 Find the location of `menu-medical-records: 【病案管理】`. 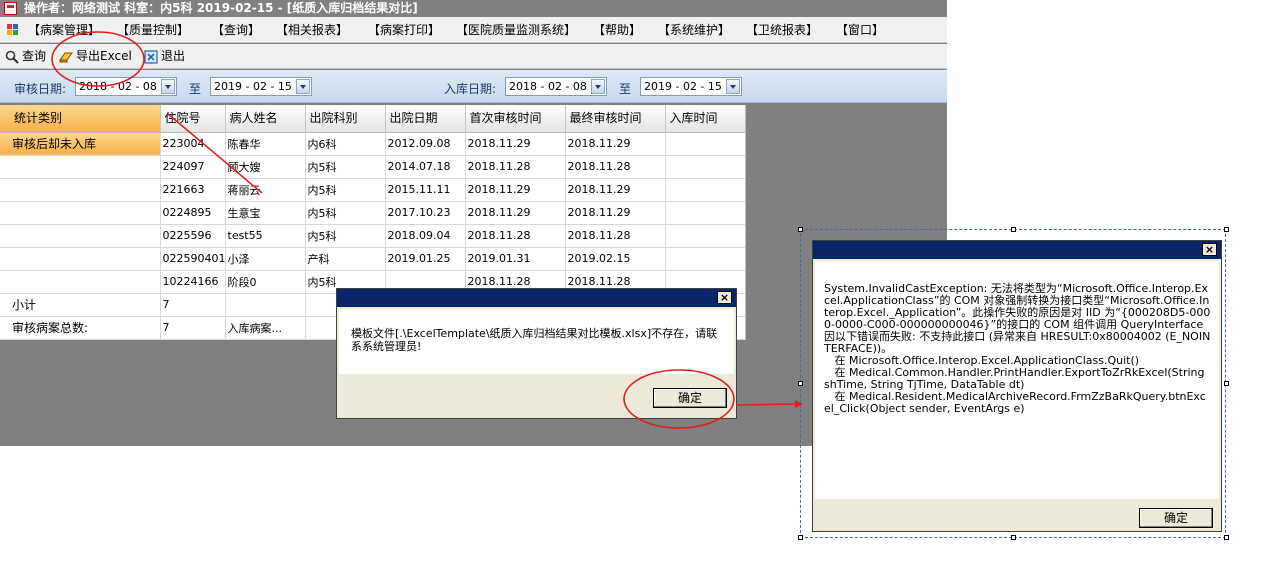

menu-medical-records: 【病案管理】 is located at coordinates (64, 30).